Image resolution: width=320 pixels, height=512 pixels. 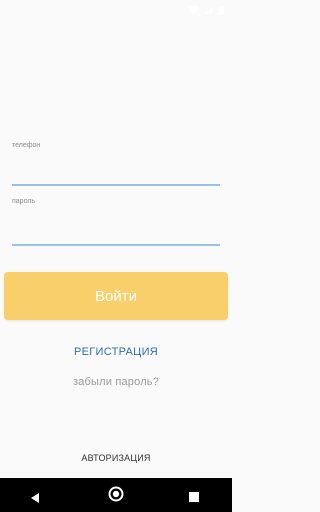 I want to click on back-icon, so click(x=35, y=499).